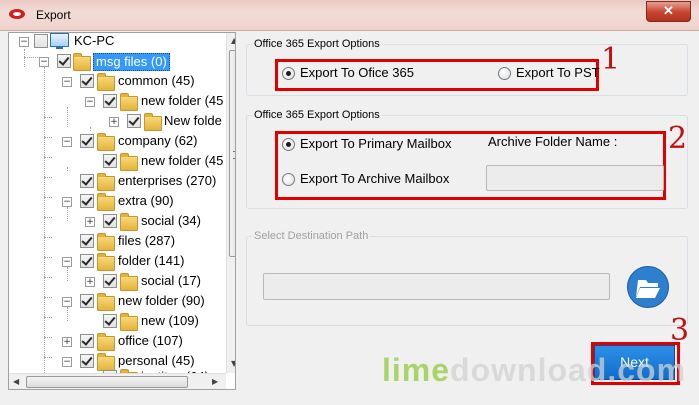 This screenshot has width=699, height=405. I want to click on radio-primary-mailbox, so click(288, 144).